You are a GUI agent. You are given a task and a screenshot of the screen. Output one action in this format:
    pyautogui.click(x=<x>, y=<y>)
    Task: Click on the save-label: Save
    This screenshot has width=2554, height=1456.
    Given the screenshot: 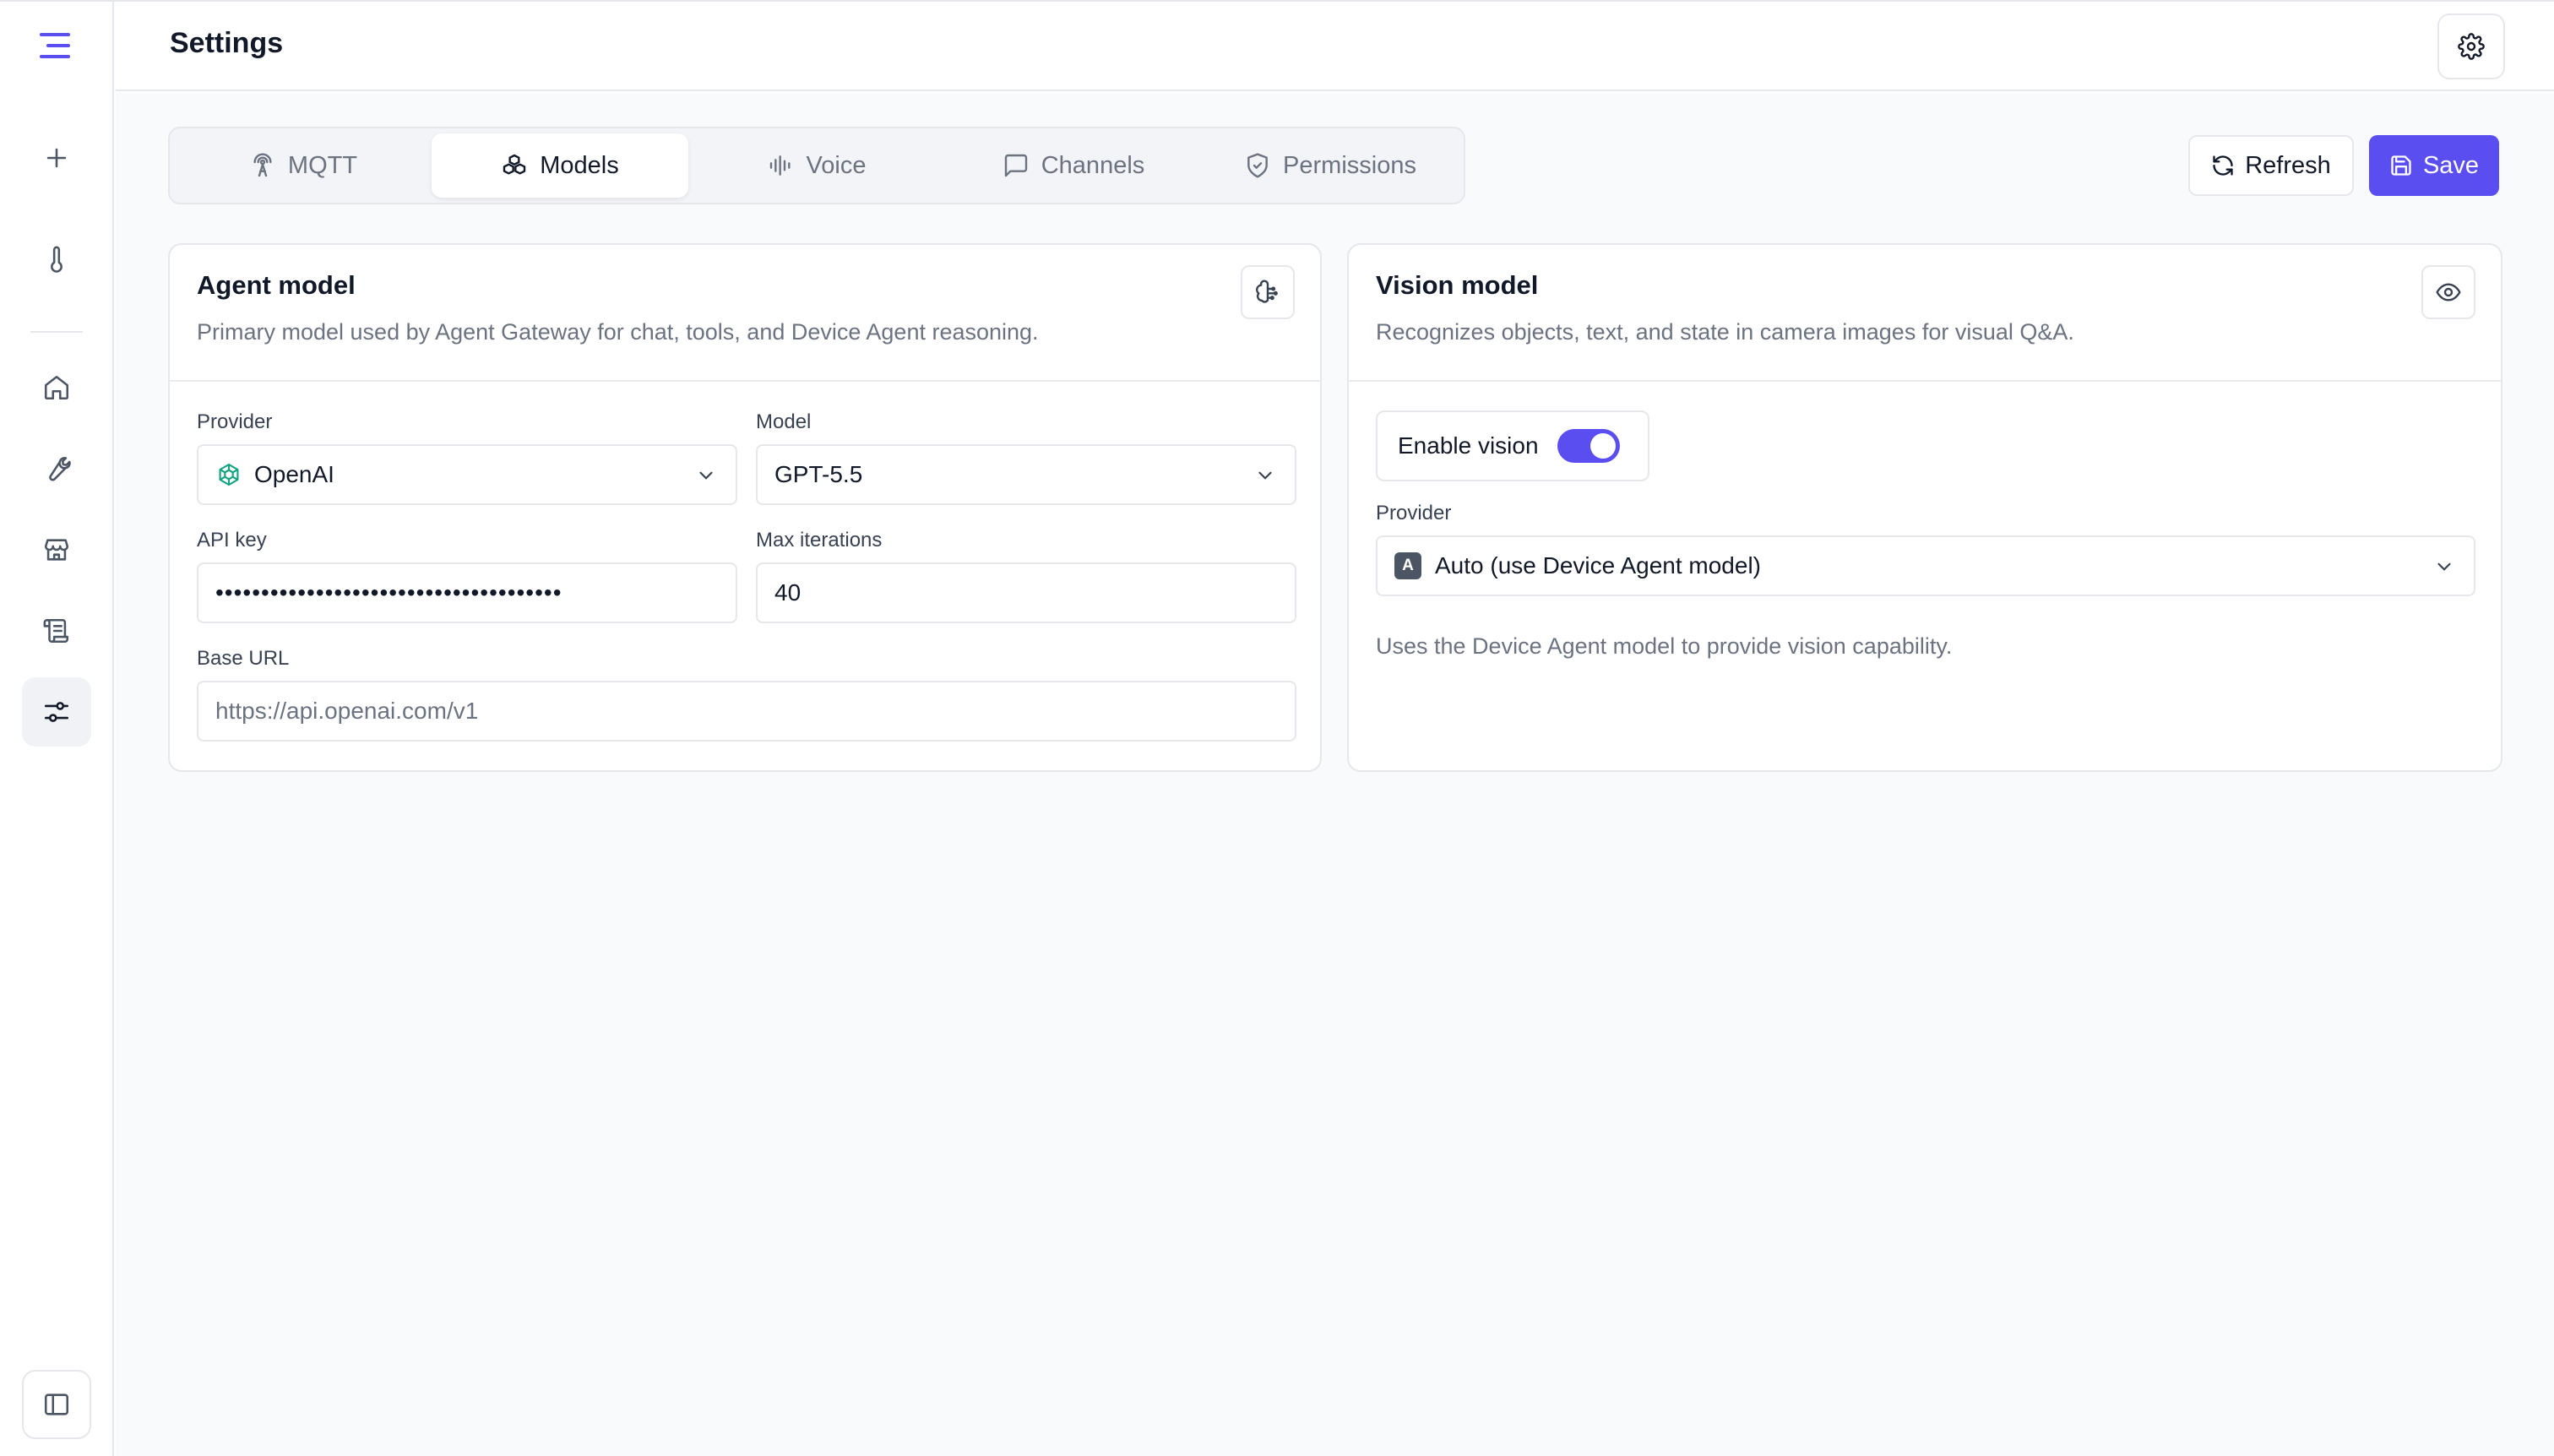 What is the action you would take?
    pyautogui.click(x=2451, y=165)
    